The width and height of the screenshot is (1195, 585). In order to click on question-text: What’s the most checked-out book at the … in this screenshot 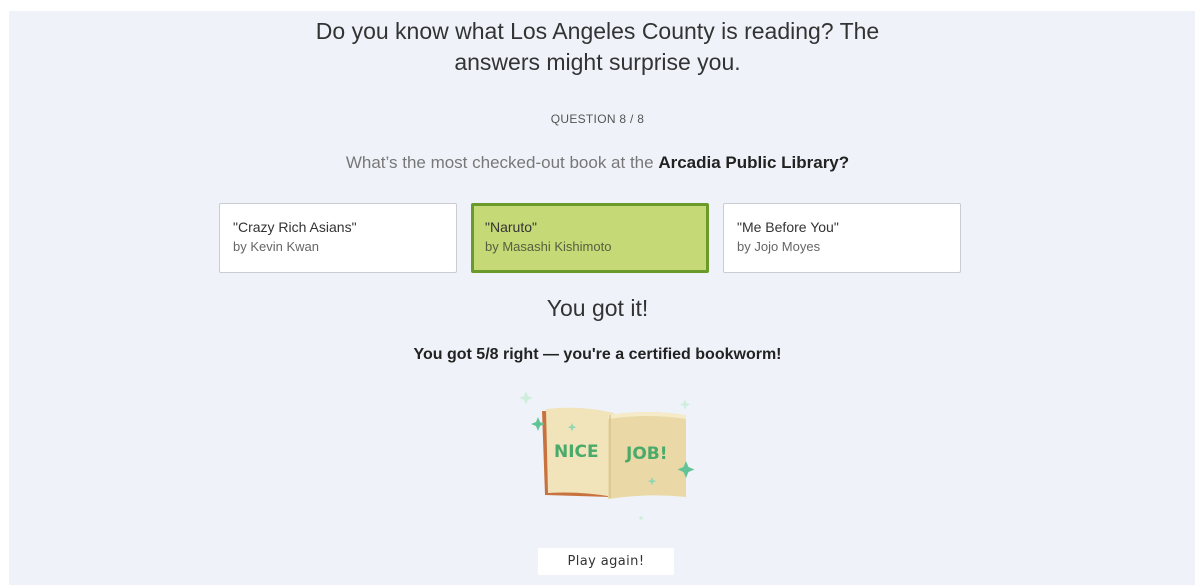, I will do `click(597, 163)`.